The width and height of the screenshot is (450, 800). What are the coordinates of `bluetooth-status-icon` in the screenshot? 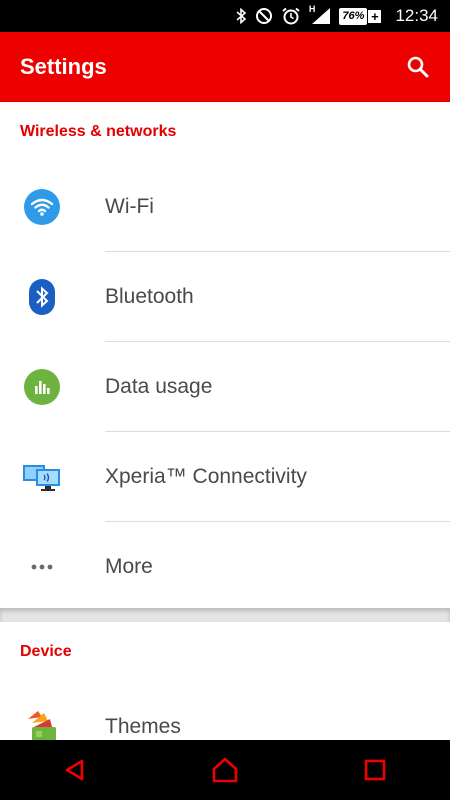 It's located at (241, 16).